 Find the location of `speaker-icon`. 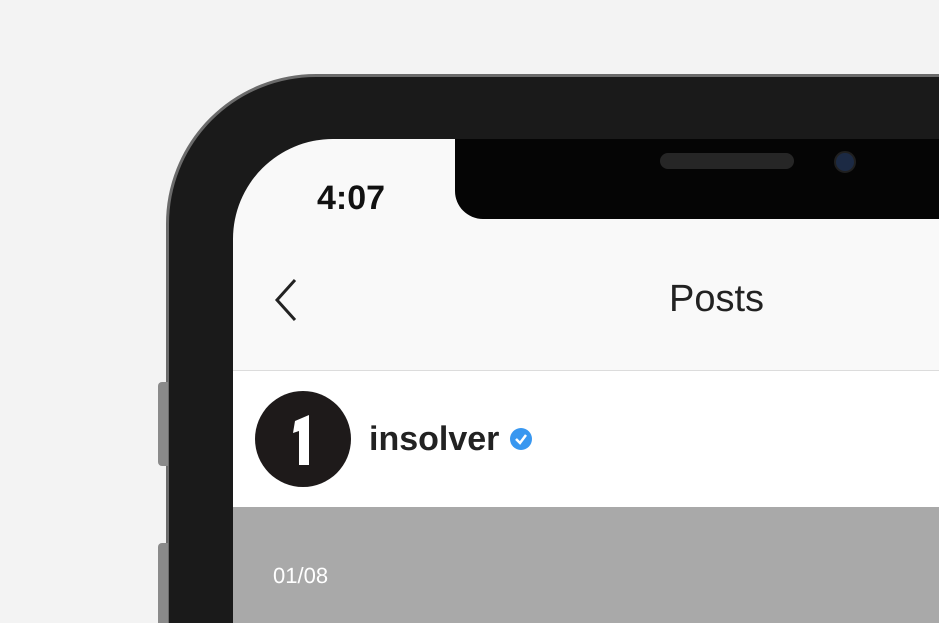

speaker-icon is located at coordinates (727, 161).